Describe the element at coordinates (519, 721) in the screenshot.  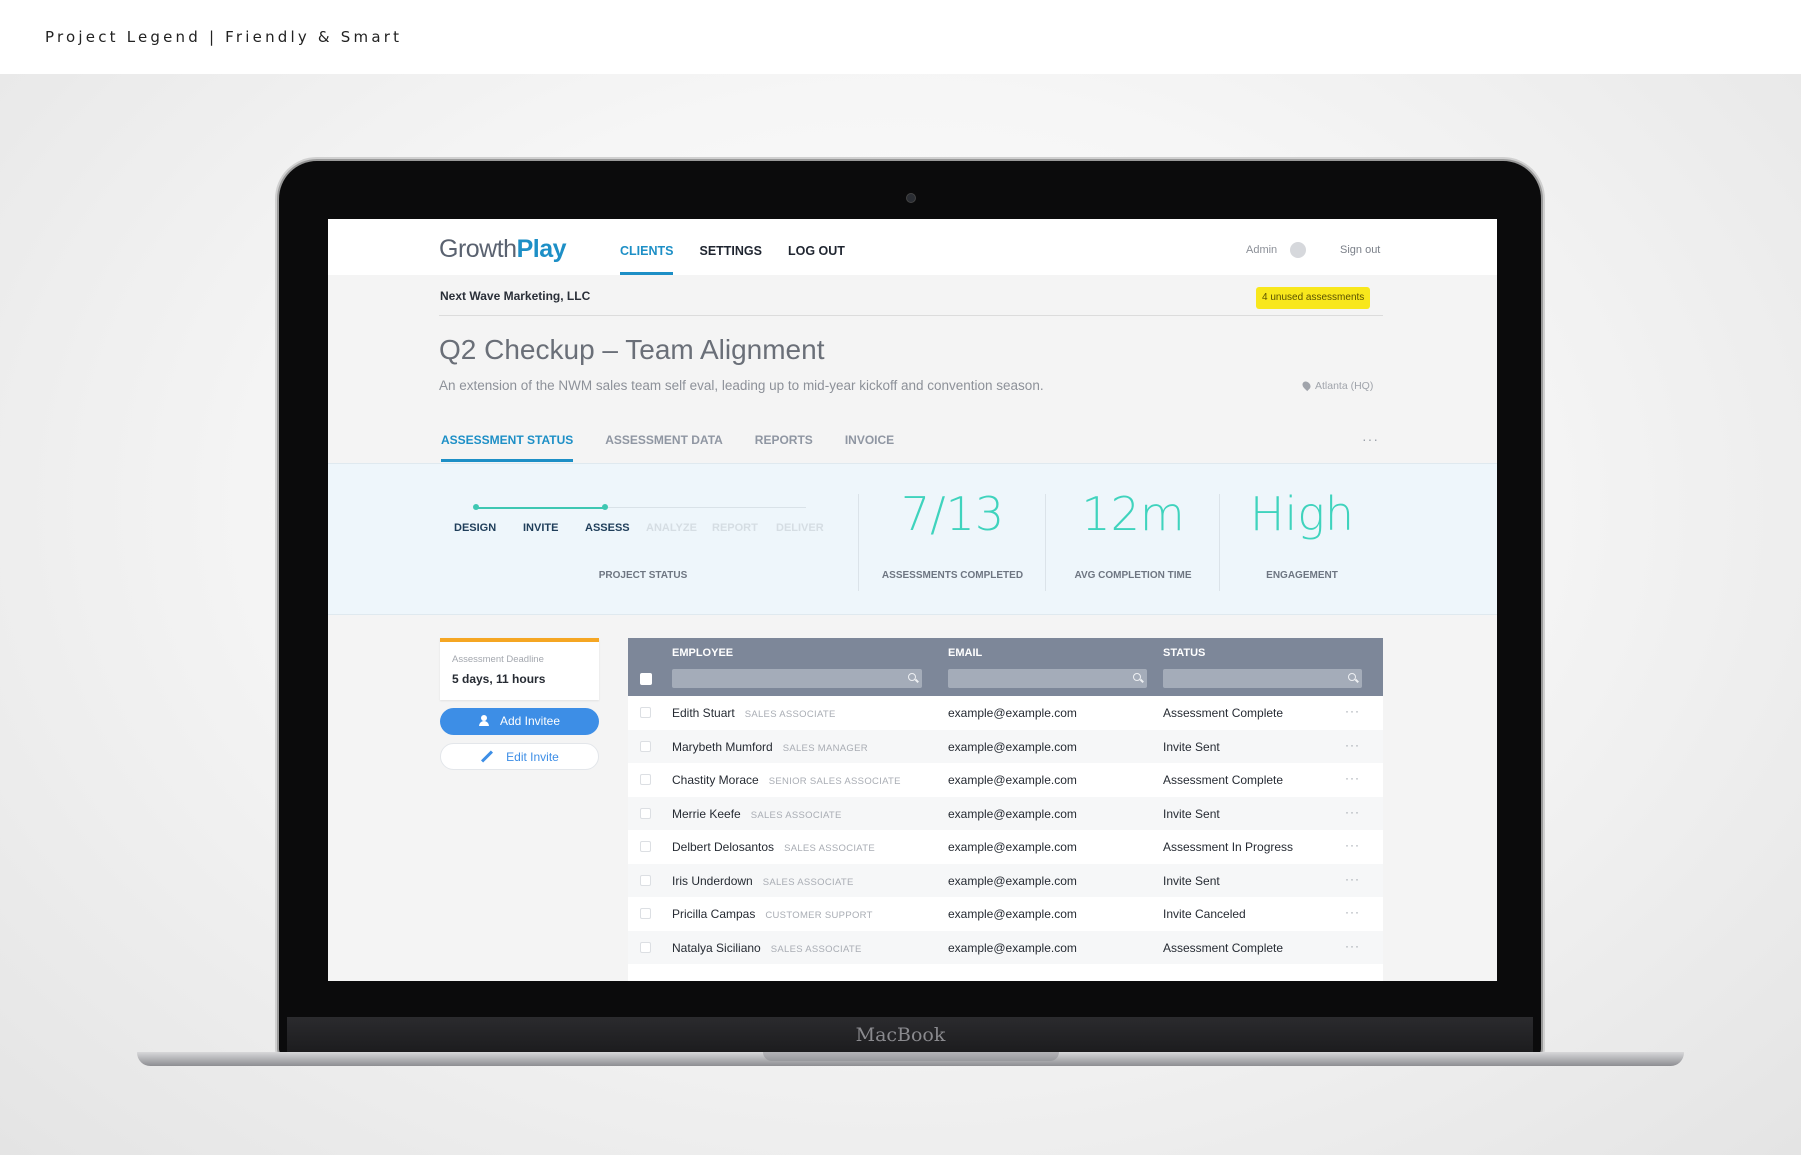
I see `add-invitee-button: Add Invitee` at that location.